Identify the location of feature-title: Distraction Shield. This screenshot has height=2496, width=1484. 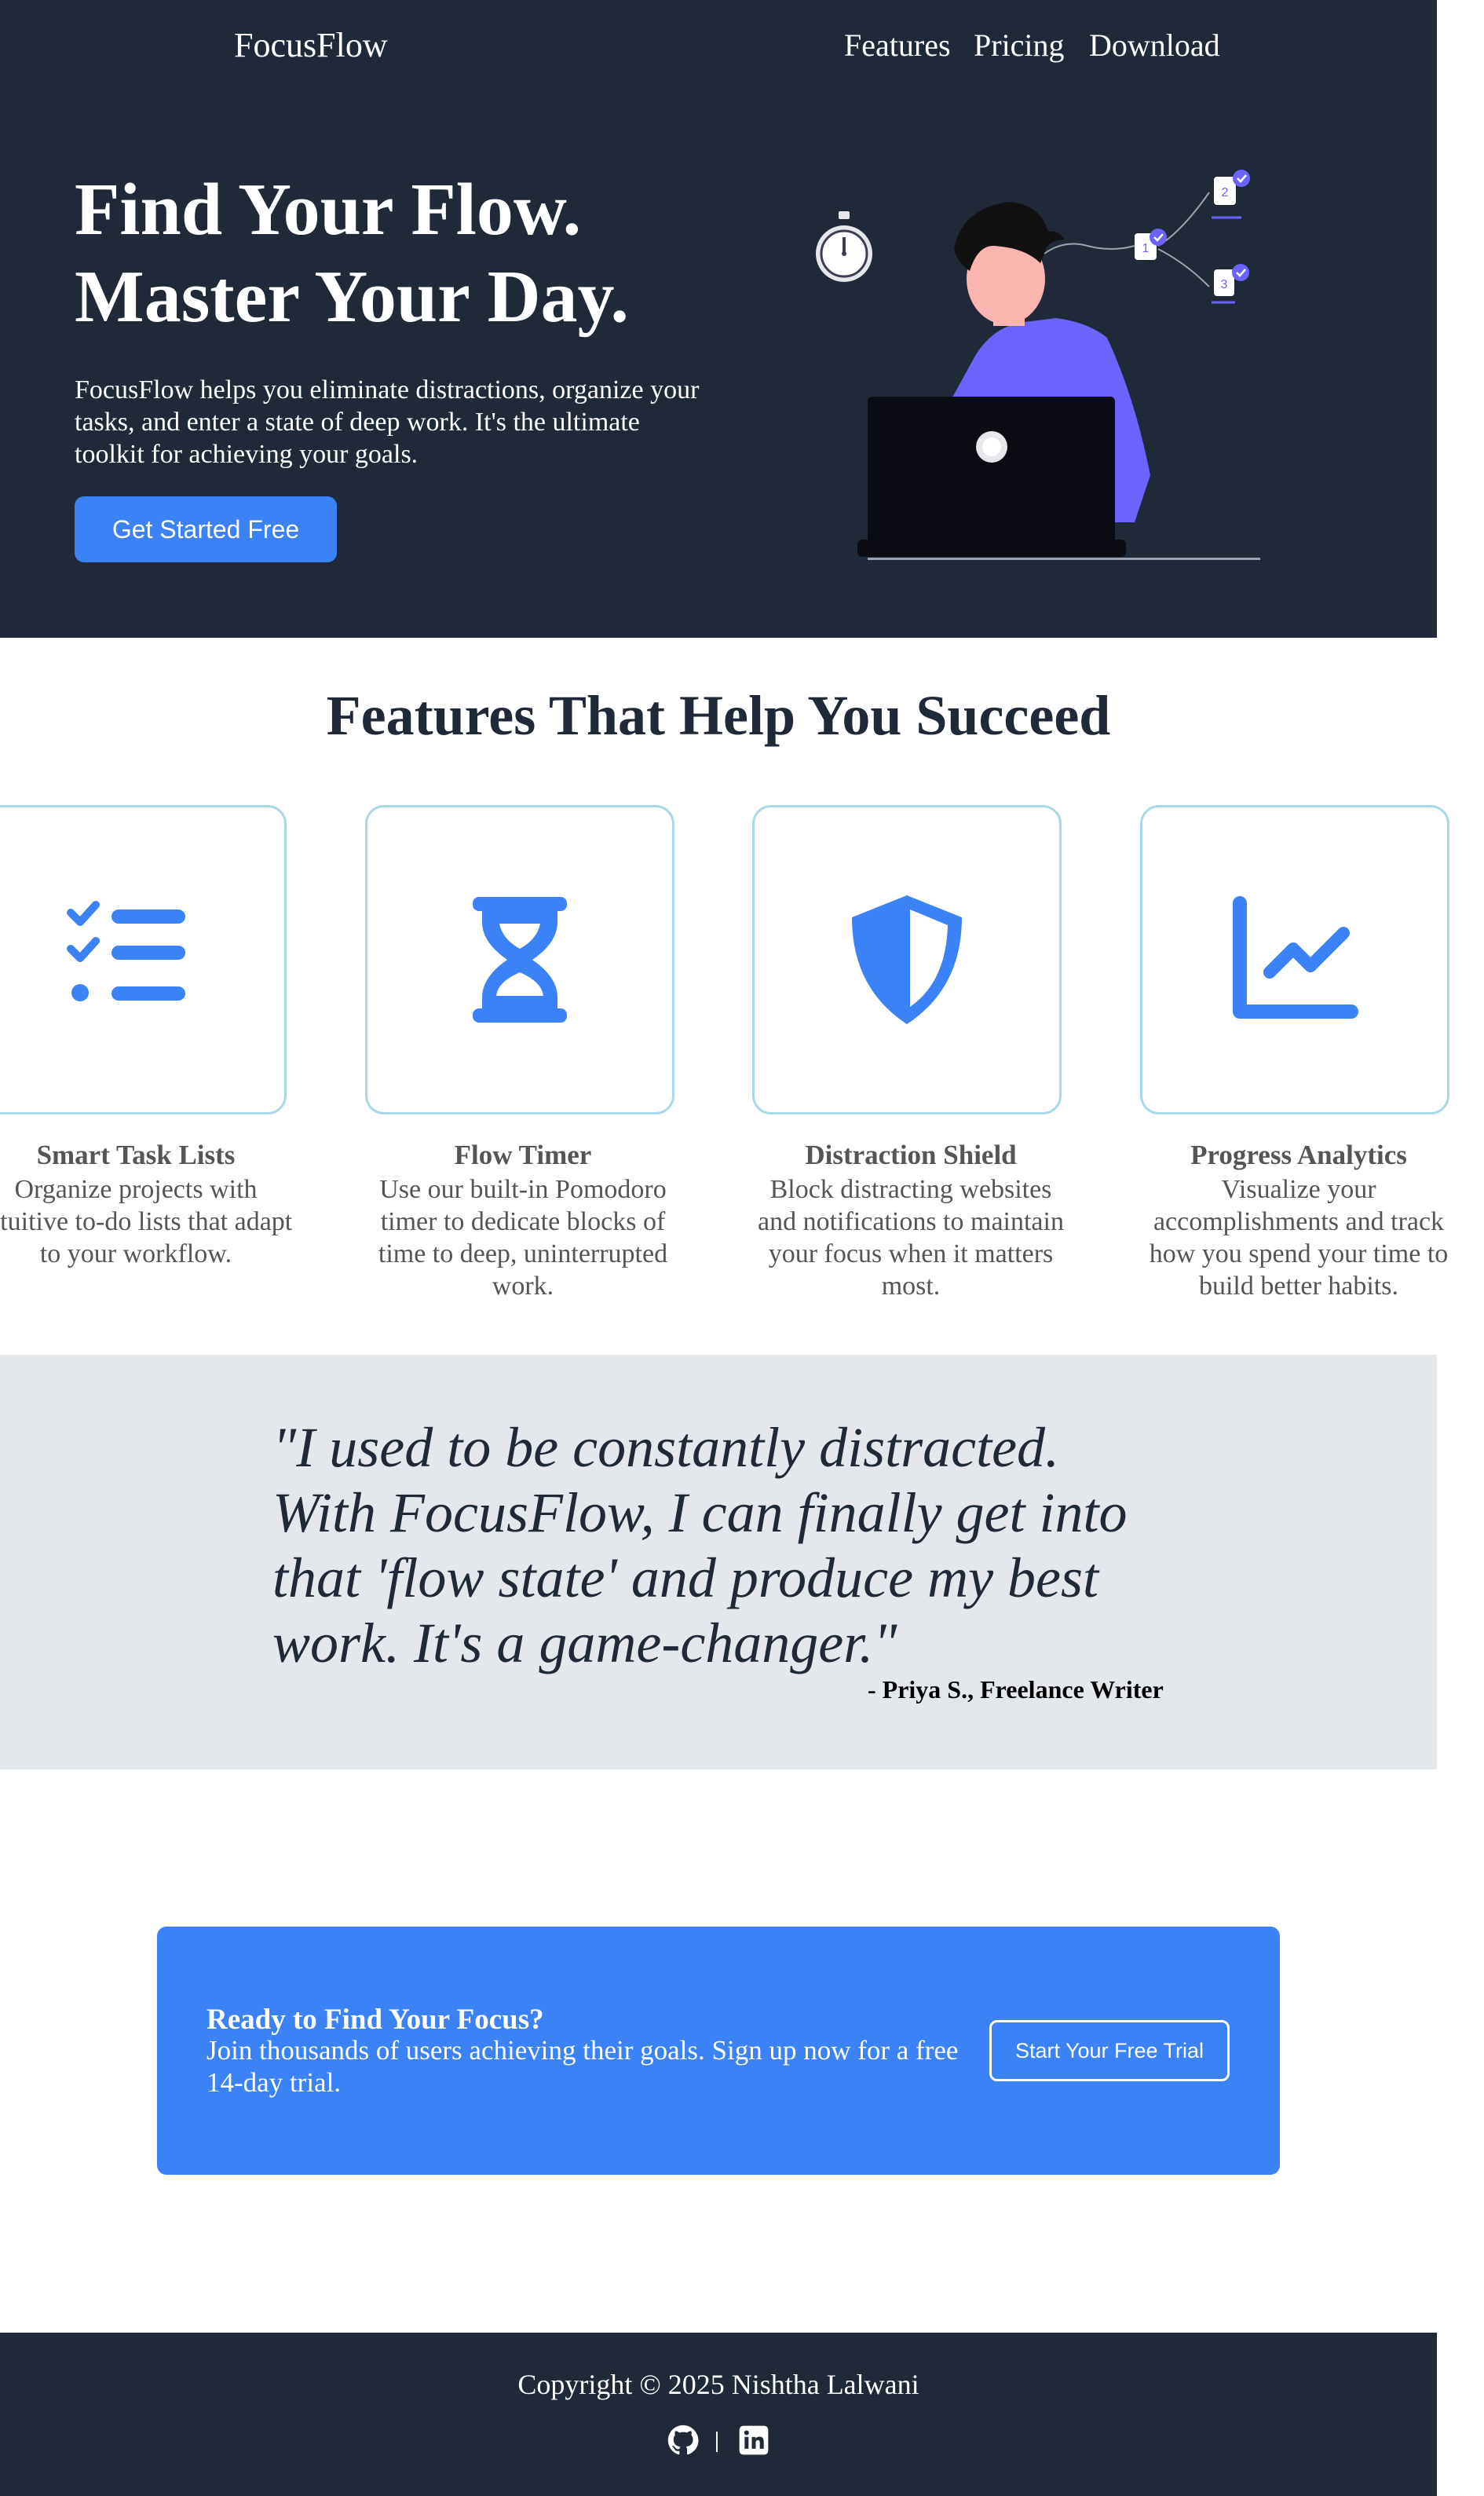
(911, 1155).